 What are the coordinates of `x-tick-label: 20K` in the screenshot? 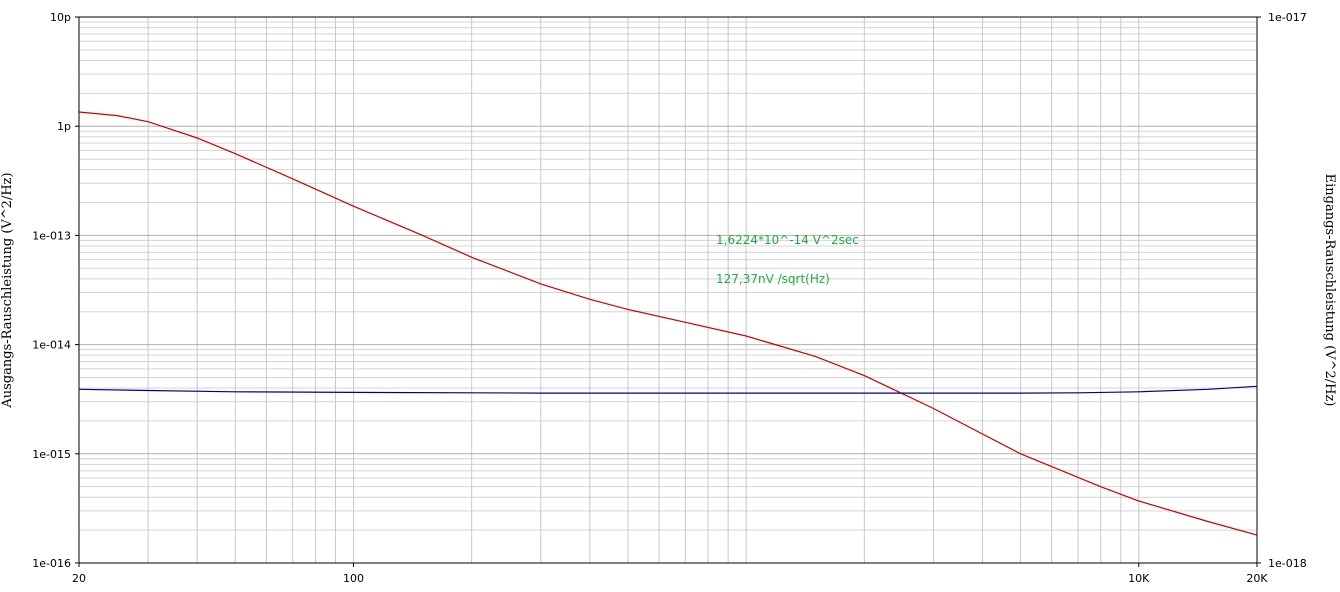 It's located at (1257, 578).